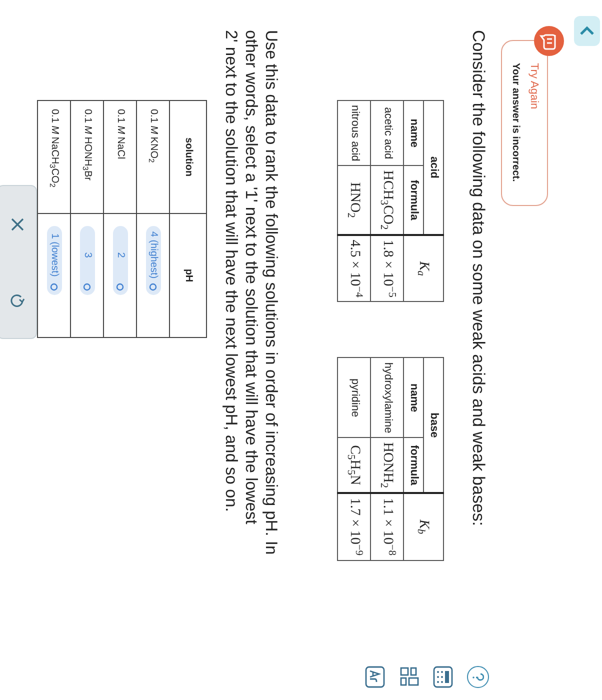 The image size is (602, 700). I want to click on periodic-table-button, so click(376, 677).